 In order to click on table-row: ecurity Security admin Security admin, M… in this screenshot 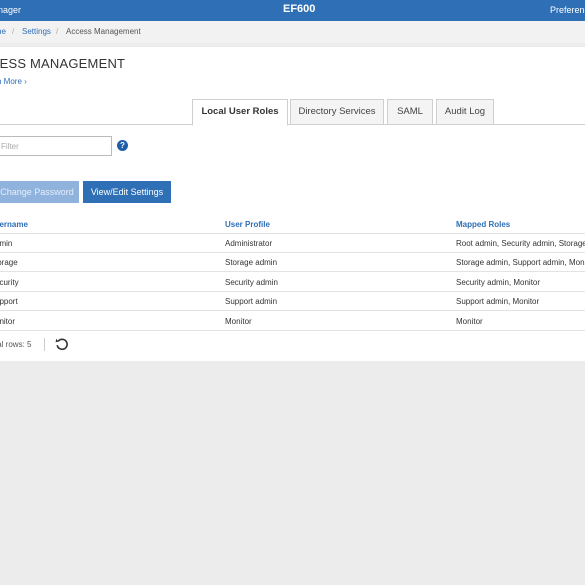, I will do `click(292, 282)`.